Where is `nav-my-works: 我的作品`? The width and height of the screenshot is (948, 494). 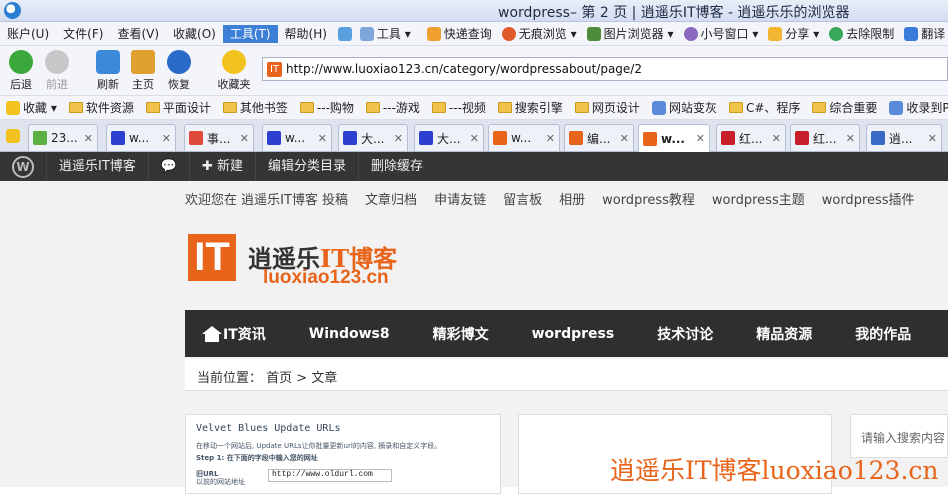 nav-my-works: 我的作品 is located at coordinates (883, 334).